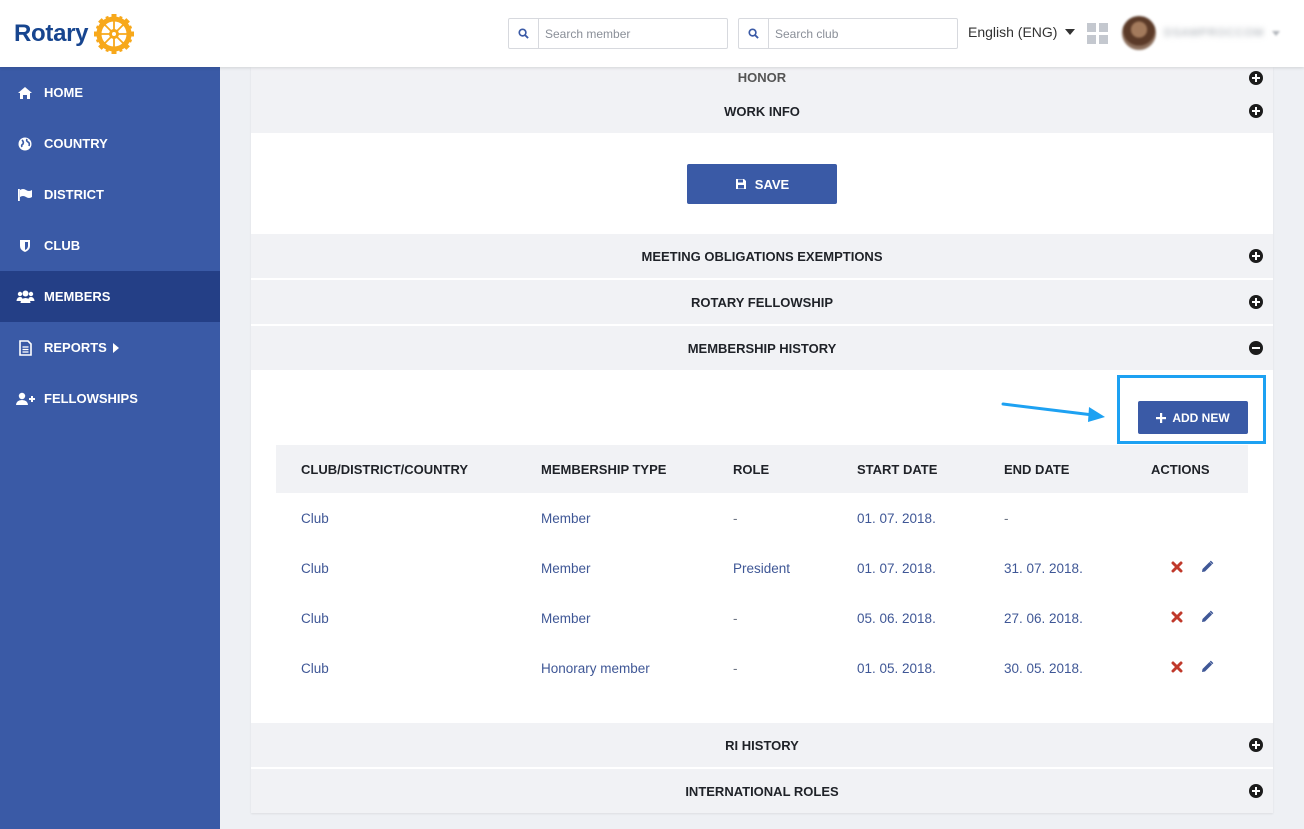 This screenshot has height=829, width=1304. I want to click on add-new-label: ADD NEW, so click(1201, 417).